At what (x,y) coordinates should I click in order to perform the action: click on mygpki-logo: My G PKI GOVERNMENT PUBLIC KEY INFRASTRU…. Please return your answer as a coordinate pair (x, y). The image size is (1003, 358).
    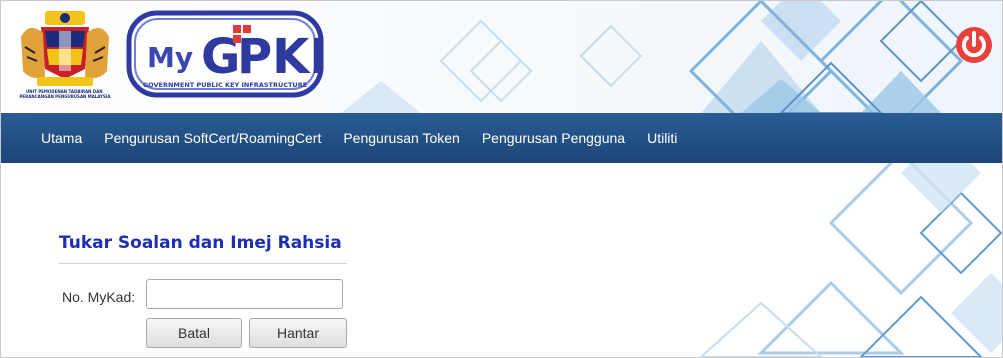
    Looking at the image, I should click on (225, 54).